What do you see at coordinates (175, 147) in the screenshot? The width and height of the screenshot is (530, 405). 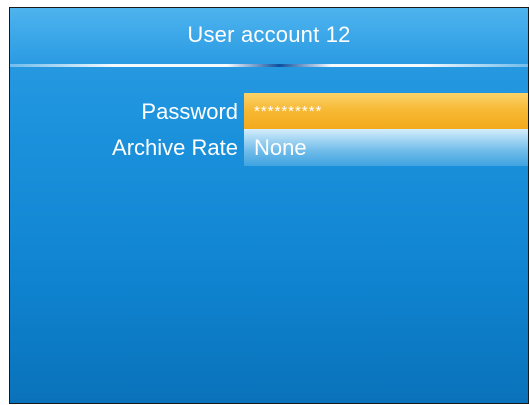 I see `archive-rate-label: Archive Rate` at bounding box center [175, 147].